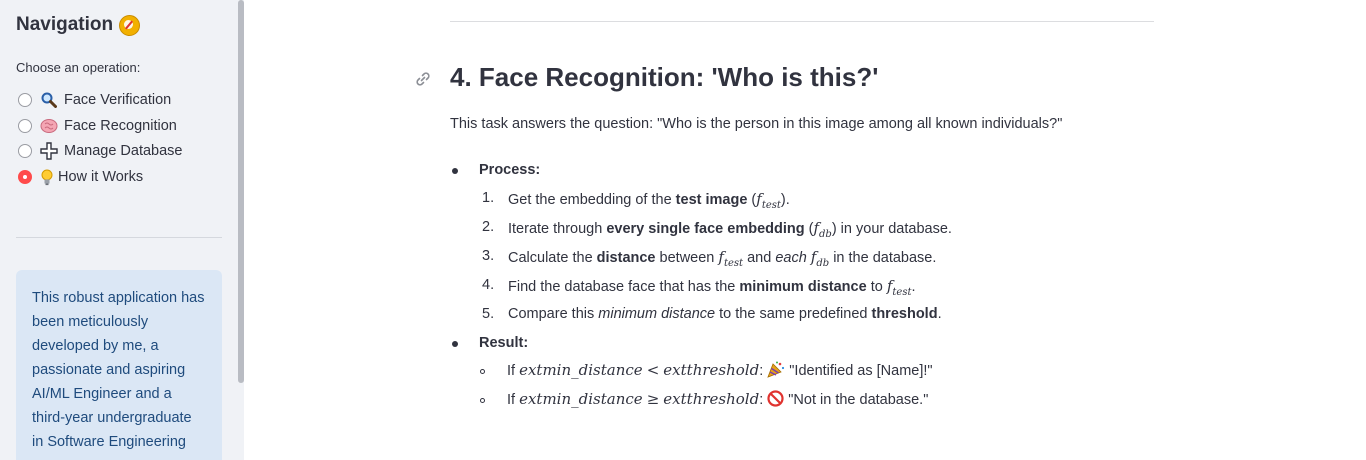 The width and height of the screenshot is (1366, 460). What do you see at coordinates (891, 229) in the screenshot?
I see `step-text: ) in your database.` at bounding box center [891, 229].